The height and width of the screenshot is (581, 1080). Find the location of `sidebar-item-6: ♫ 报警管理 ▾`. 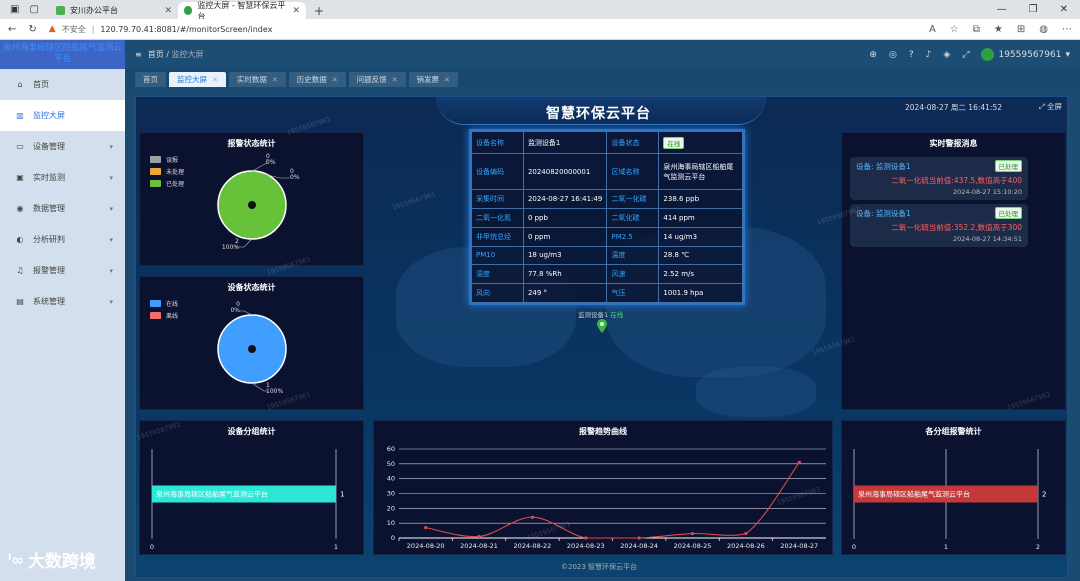

sidebar-item-6: ♫ 报警管理 ▾ is located at coordinates (62, 270).